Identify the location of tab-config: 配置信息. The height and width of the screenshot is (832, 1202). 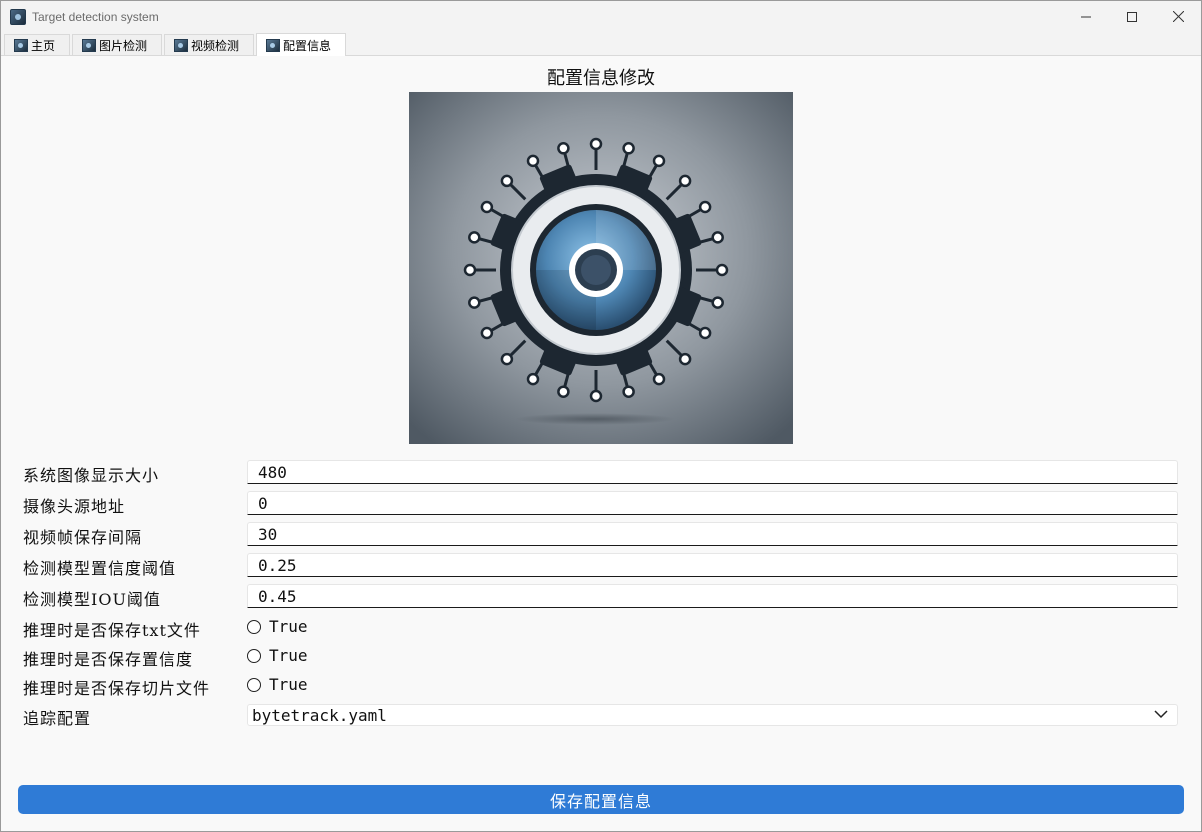
(301, 44).